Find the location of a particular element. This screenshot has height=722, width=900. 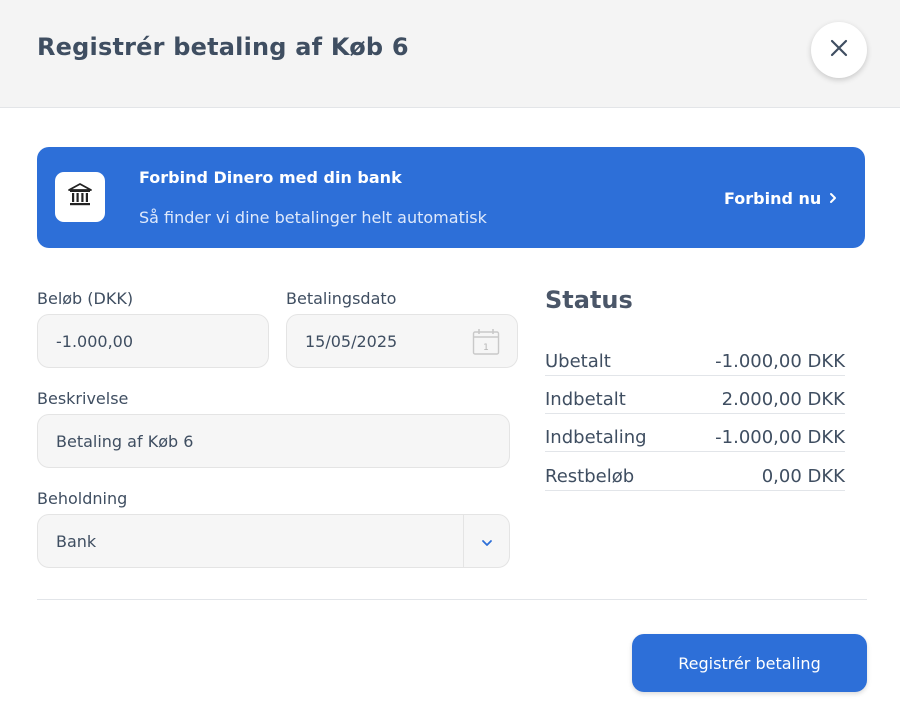

status-row-label: Ubetalt is located at coordinates (578, 361).